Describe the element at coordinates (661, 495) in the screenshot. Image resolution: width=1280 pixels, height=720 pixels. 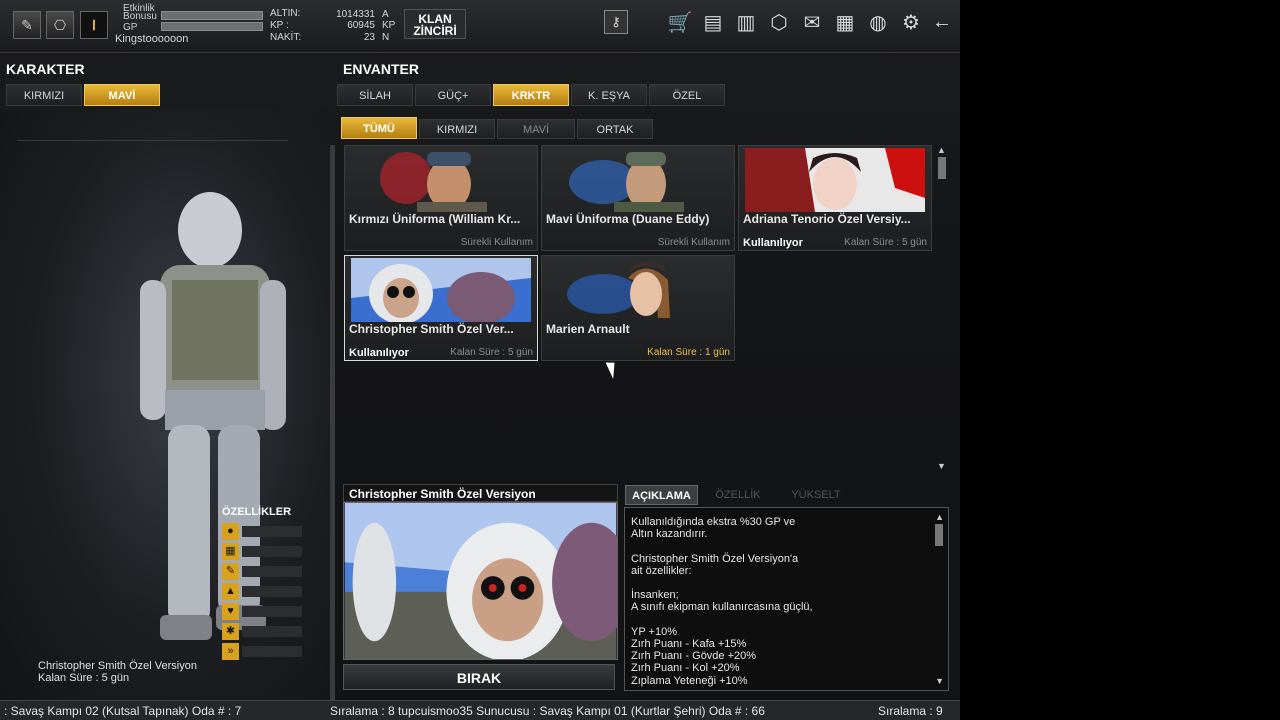
I see `tab-description: AÇIKLAMA` at that location.